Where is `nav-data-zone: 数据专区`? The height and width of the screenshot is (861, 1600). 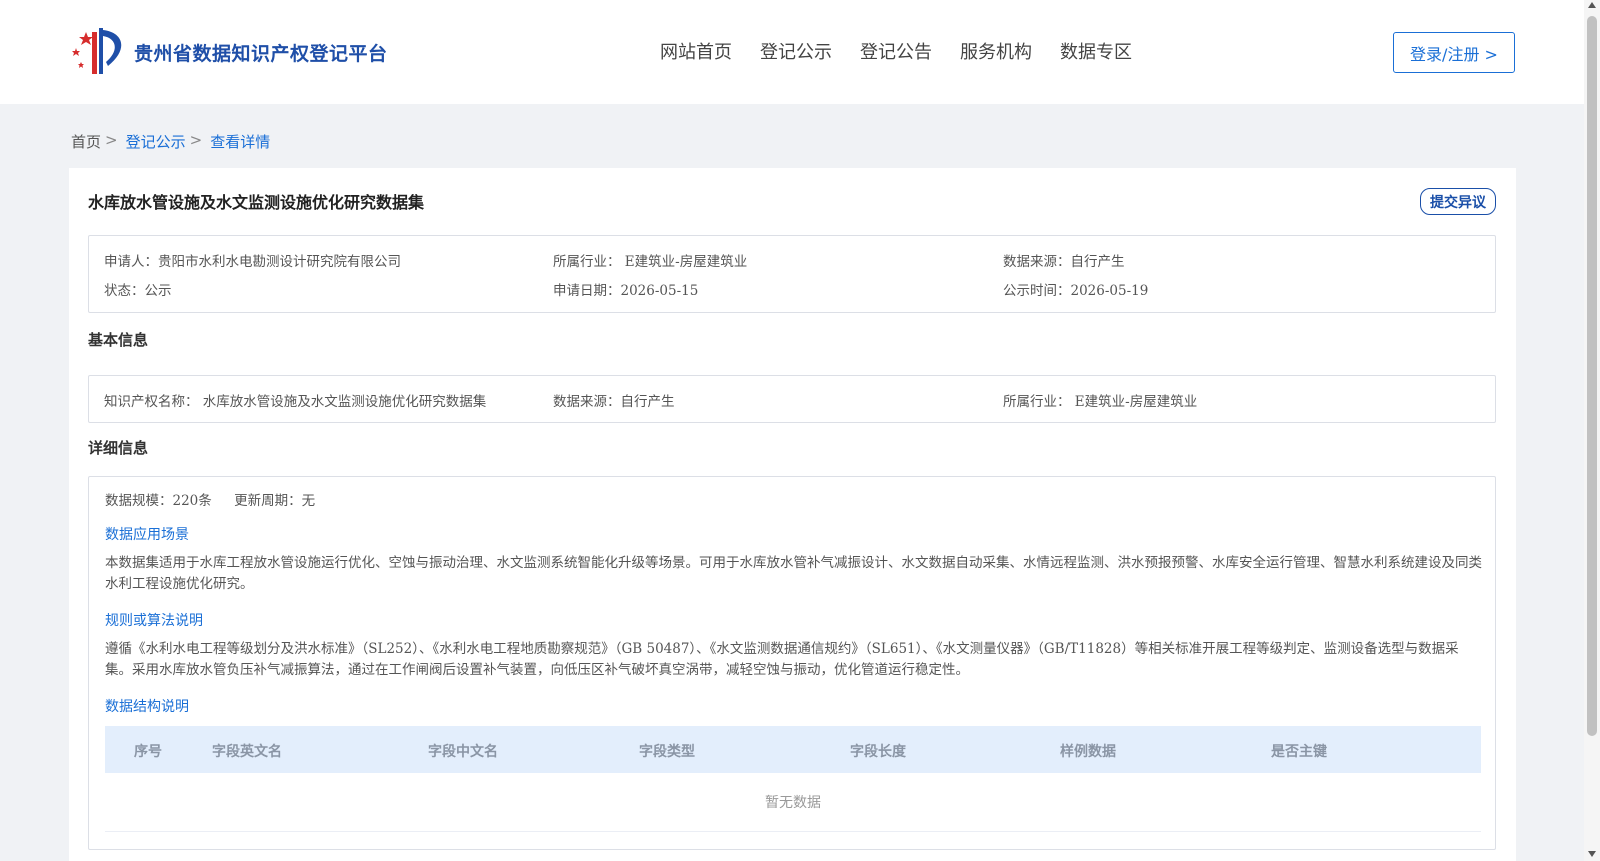
nav-data-zone: 数据专区 is located at coordinates (1096, 51).